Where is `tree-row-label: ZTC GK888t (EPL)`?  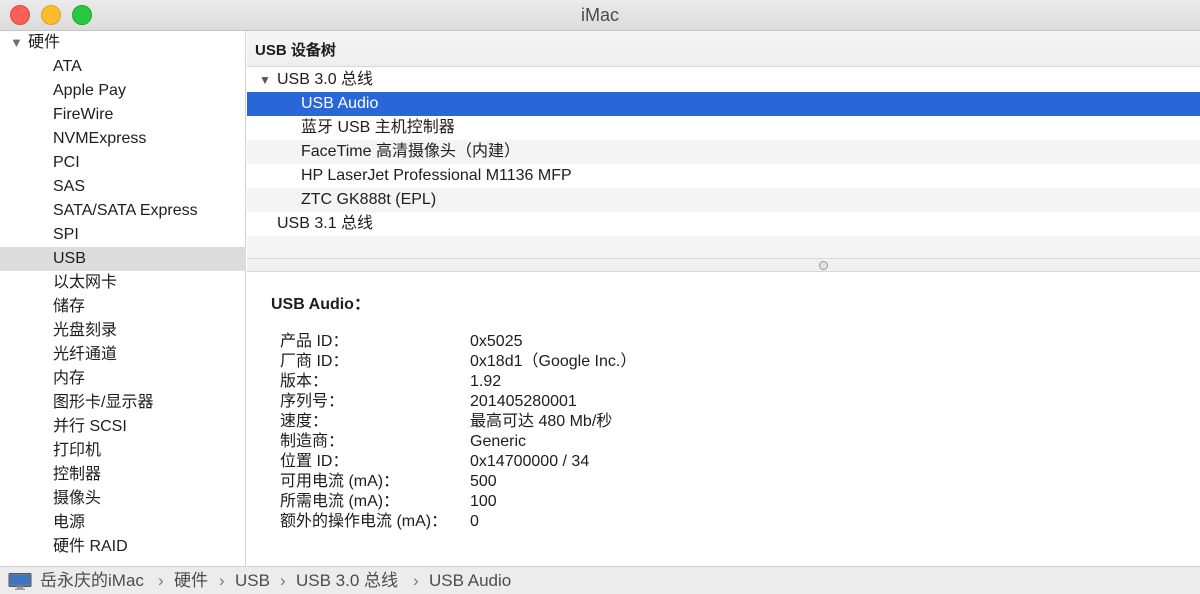
tree-row-label: ZTC GK888t (EPL) is located at coordinates (369, 199).